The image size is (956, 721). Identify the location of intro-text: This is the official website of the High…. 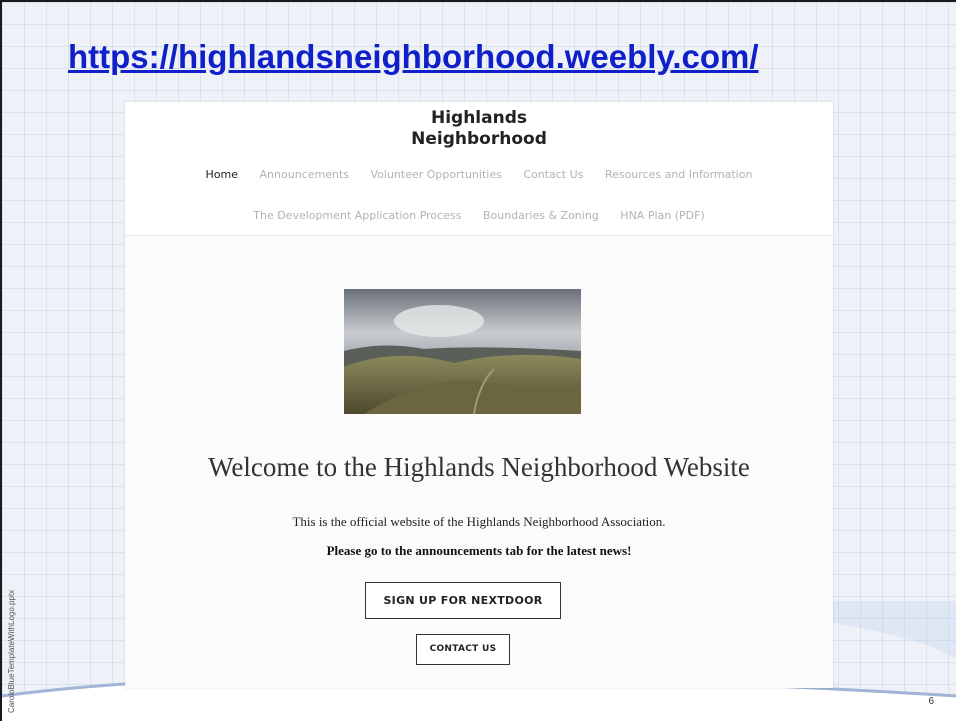
(479, 521).